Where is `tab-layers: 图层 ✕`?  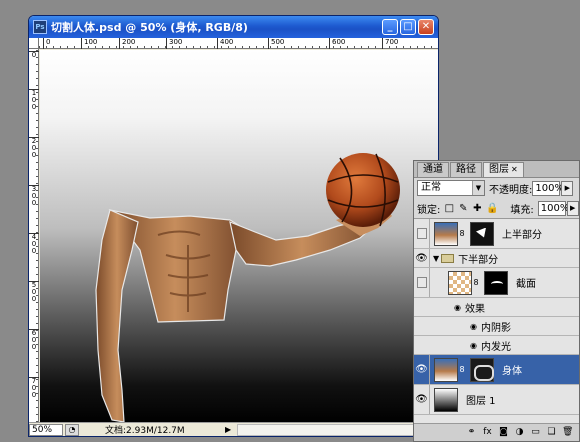
tab-layers: 图层 ✕ is located at coordinates (503, 169).